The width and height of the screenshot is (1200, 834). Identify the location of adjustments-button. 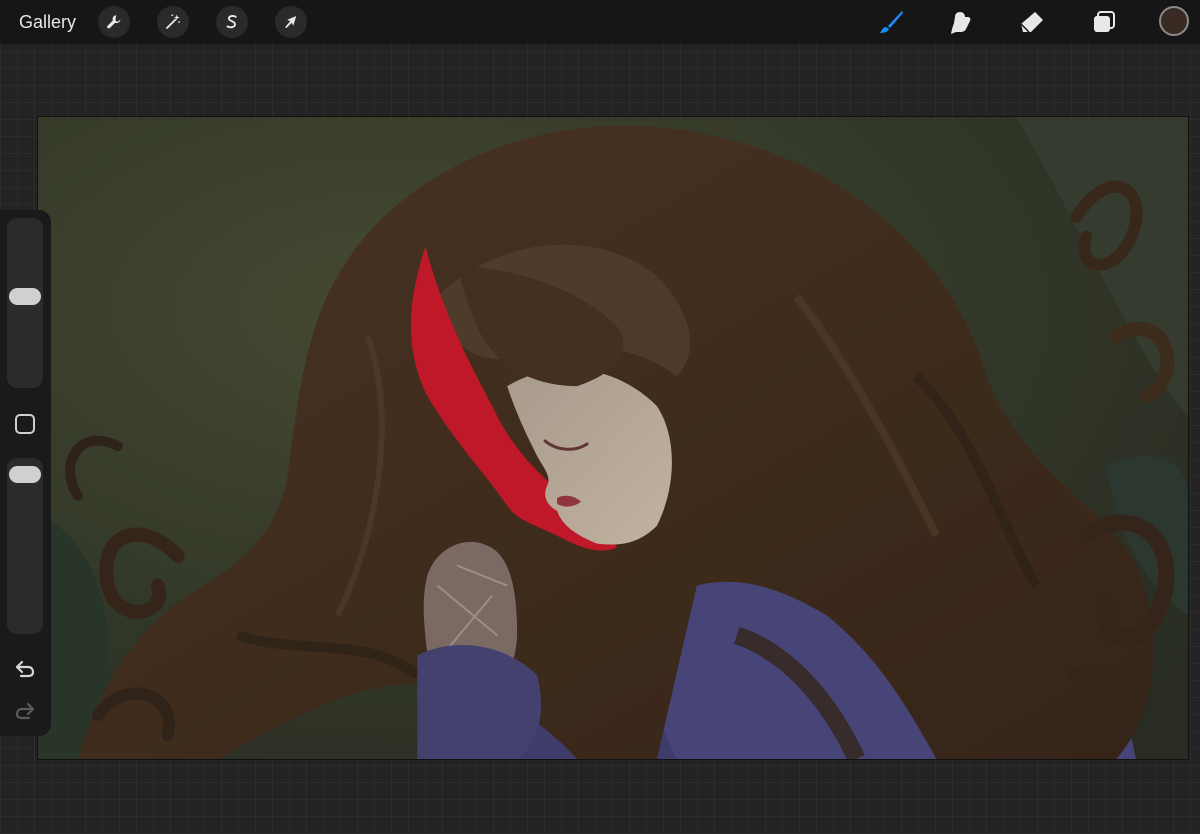
(173, 22).